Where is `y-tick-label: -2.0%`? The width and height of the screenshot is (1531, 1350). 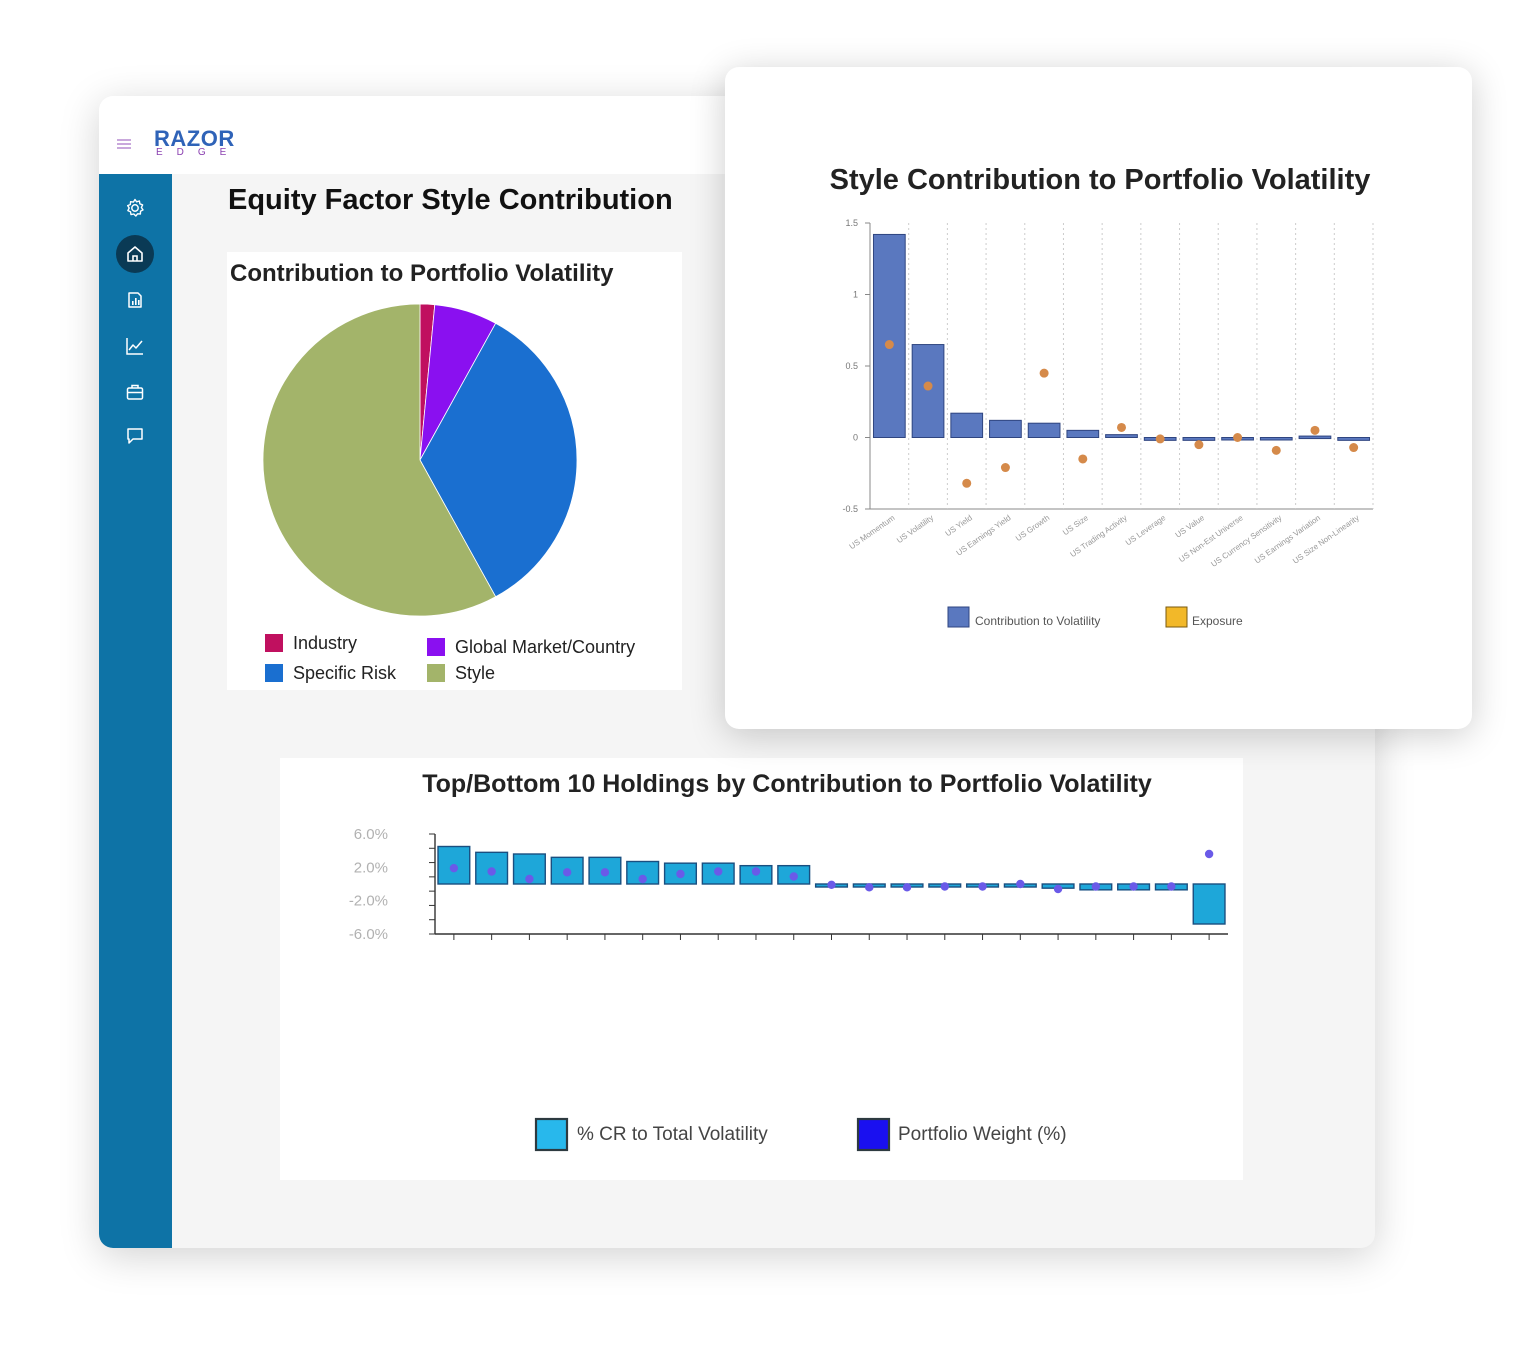
y-tick-label: -2.0% is located at coordinates (368, 901).